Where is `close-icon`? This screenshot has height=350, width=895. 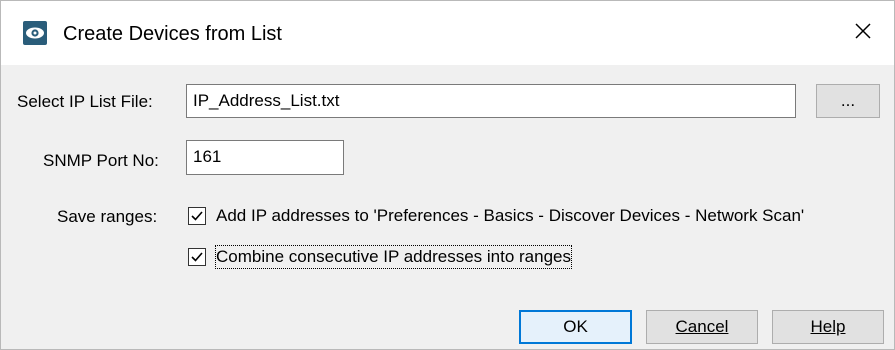 close-icon is located at coordinates (863, 33).